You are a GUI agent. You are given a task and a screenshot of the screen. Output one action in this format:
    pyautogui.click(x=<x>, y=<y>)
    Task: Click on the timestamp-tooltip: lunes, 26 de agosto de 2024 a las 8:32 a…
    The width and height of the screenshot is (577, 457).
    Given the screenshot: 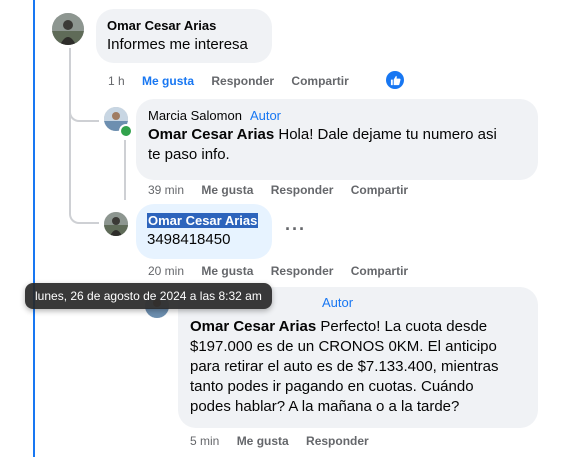 What is the action you would take?
    pyautogui.click(x=148, y=296)
    